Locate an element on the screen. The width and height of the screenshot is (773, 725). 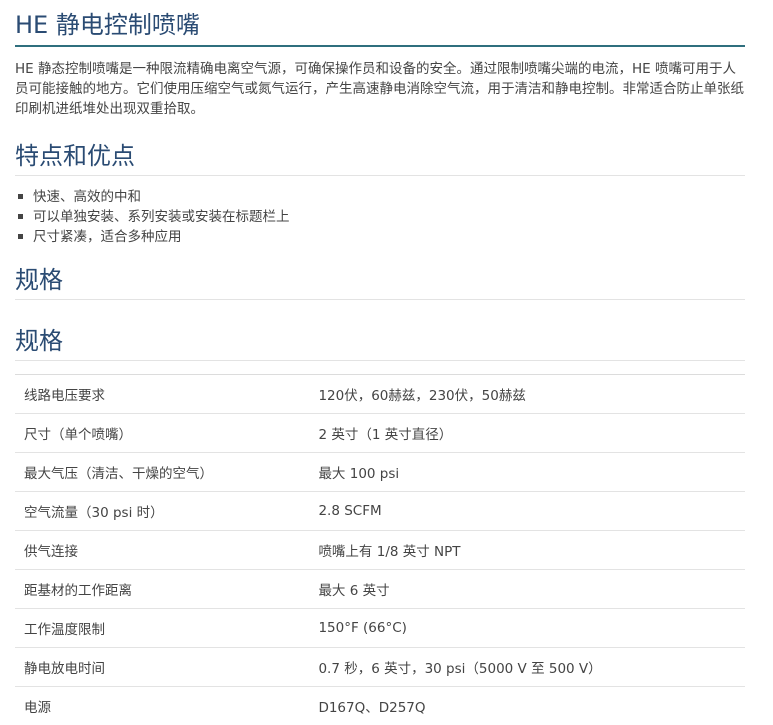
feature-item: 可以单独安装、系列安装或安装在标题栏上 is located at coordinates (380, 217).